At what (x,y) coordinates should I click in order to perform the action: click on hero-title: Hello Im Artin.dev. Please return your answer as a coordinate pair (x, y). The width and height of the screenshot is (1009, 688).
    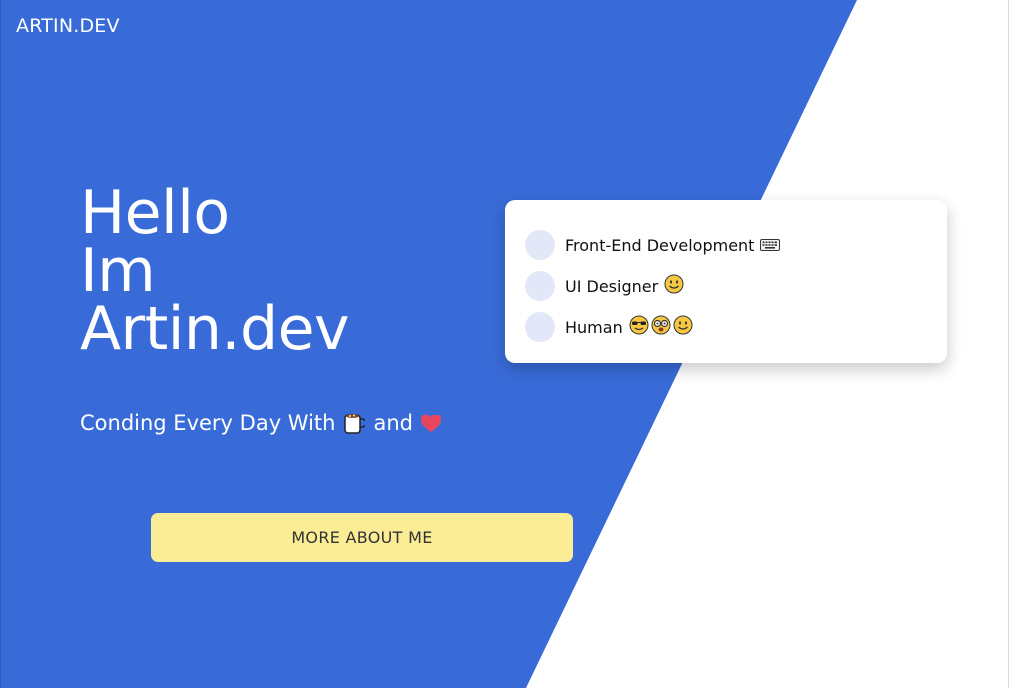
    Looking at the image, I should click on (215, 271).